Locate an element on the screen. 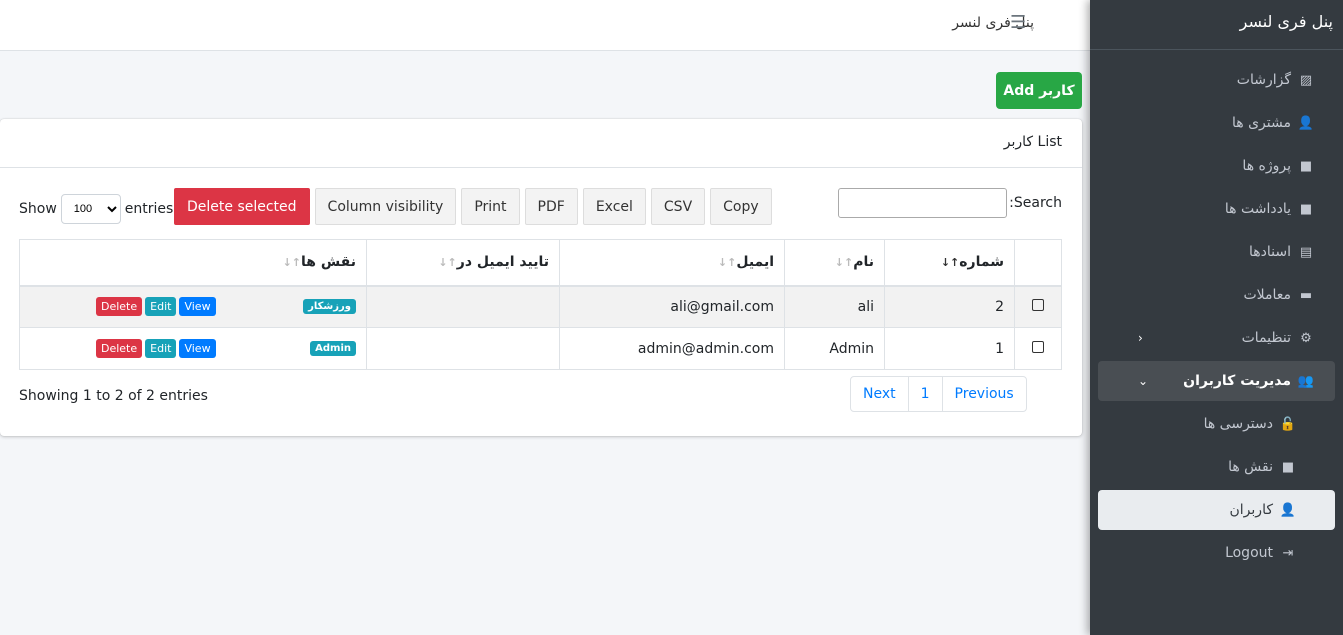  gear-icon: ⚙ is located at coordinates (1306, 338).